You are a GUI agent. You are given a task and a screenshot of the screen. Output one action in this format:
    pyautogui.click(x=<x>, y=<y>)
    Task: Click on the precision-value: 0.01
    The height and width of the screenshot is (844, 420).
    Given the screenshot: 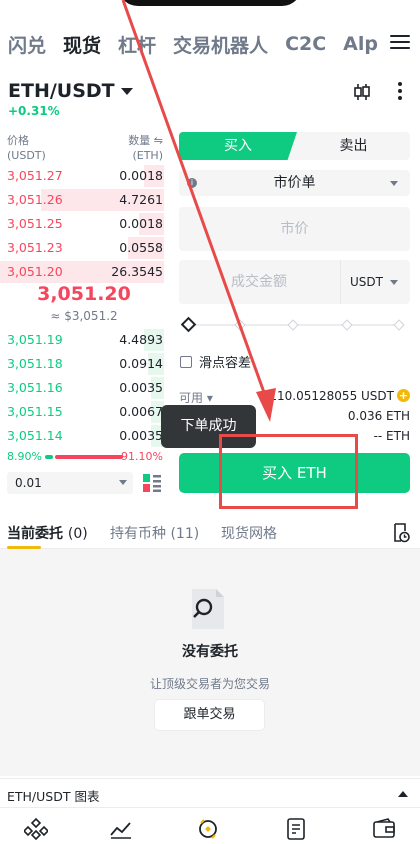 What is the action you would take?
    pyautogui.click(x=28, y=483)
    